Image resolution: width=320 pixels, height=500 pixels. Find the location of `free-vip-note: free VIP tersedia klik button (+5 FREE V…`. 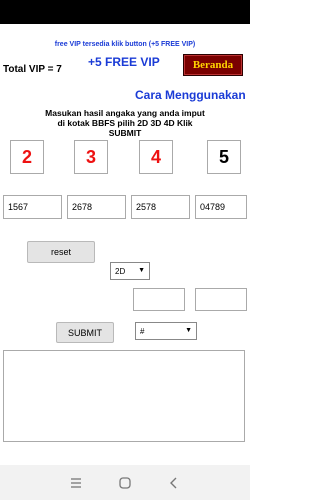

free-vip-note: free VIP tersedia klik button (+5 FREE V… is located at coordinates (125, 44).